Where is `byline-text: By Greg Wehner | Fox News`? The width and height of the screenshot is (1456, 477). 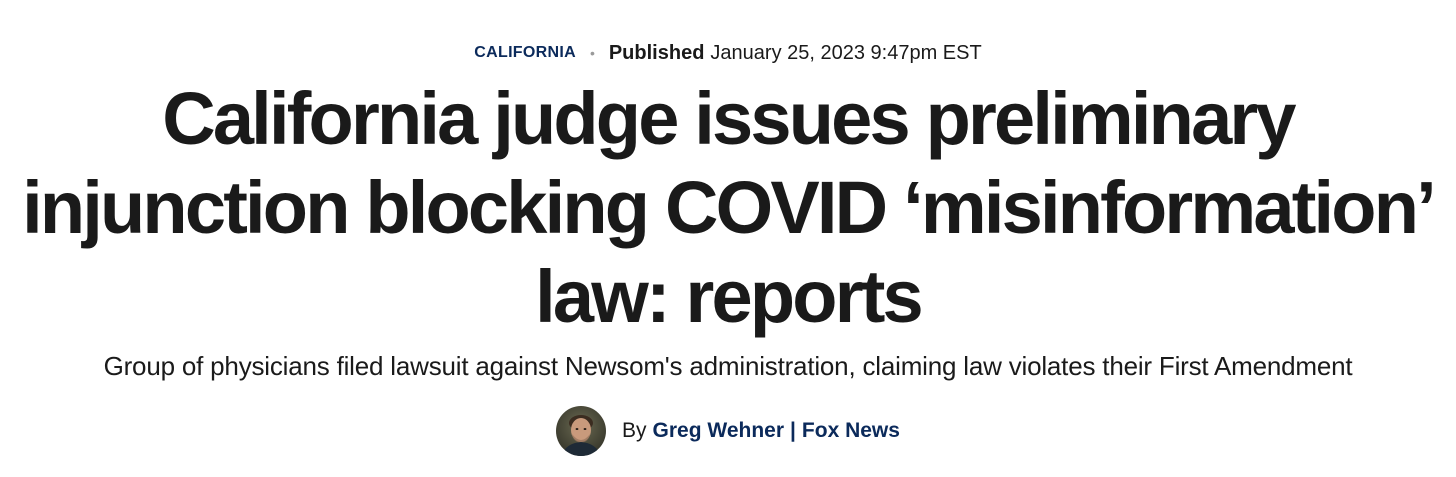 byline-text: By Greg Wehner | Fox News is located at coordinates (761, 431).